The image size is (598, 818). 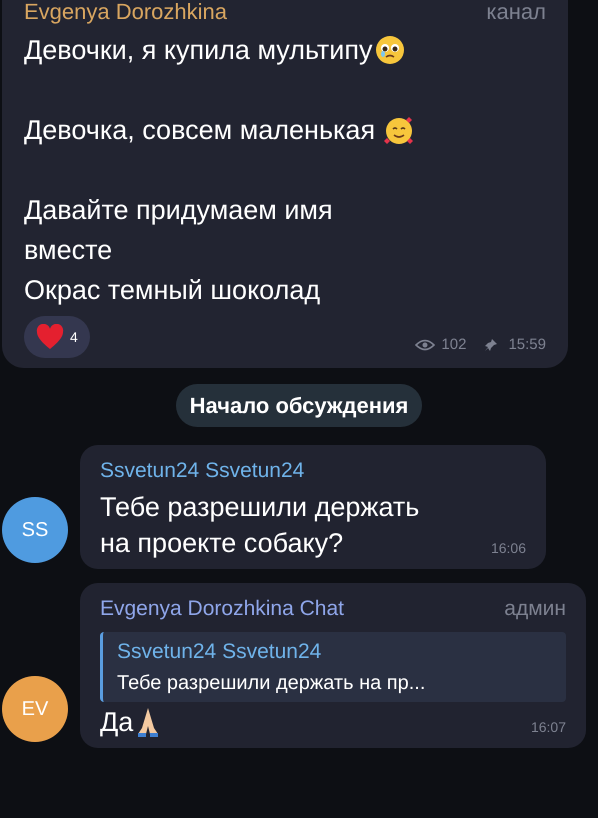 I want to click on reply-author: Ssvetun24 Ssvetun24, so click(x=219, y=652).